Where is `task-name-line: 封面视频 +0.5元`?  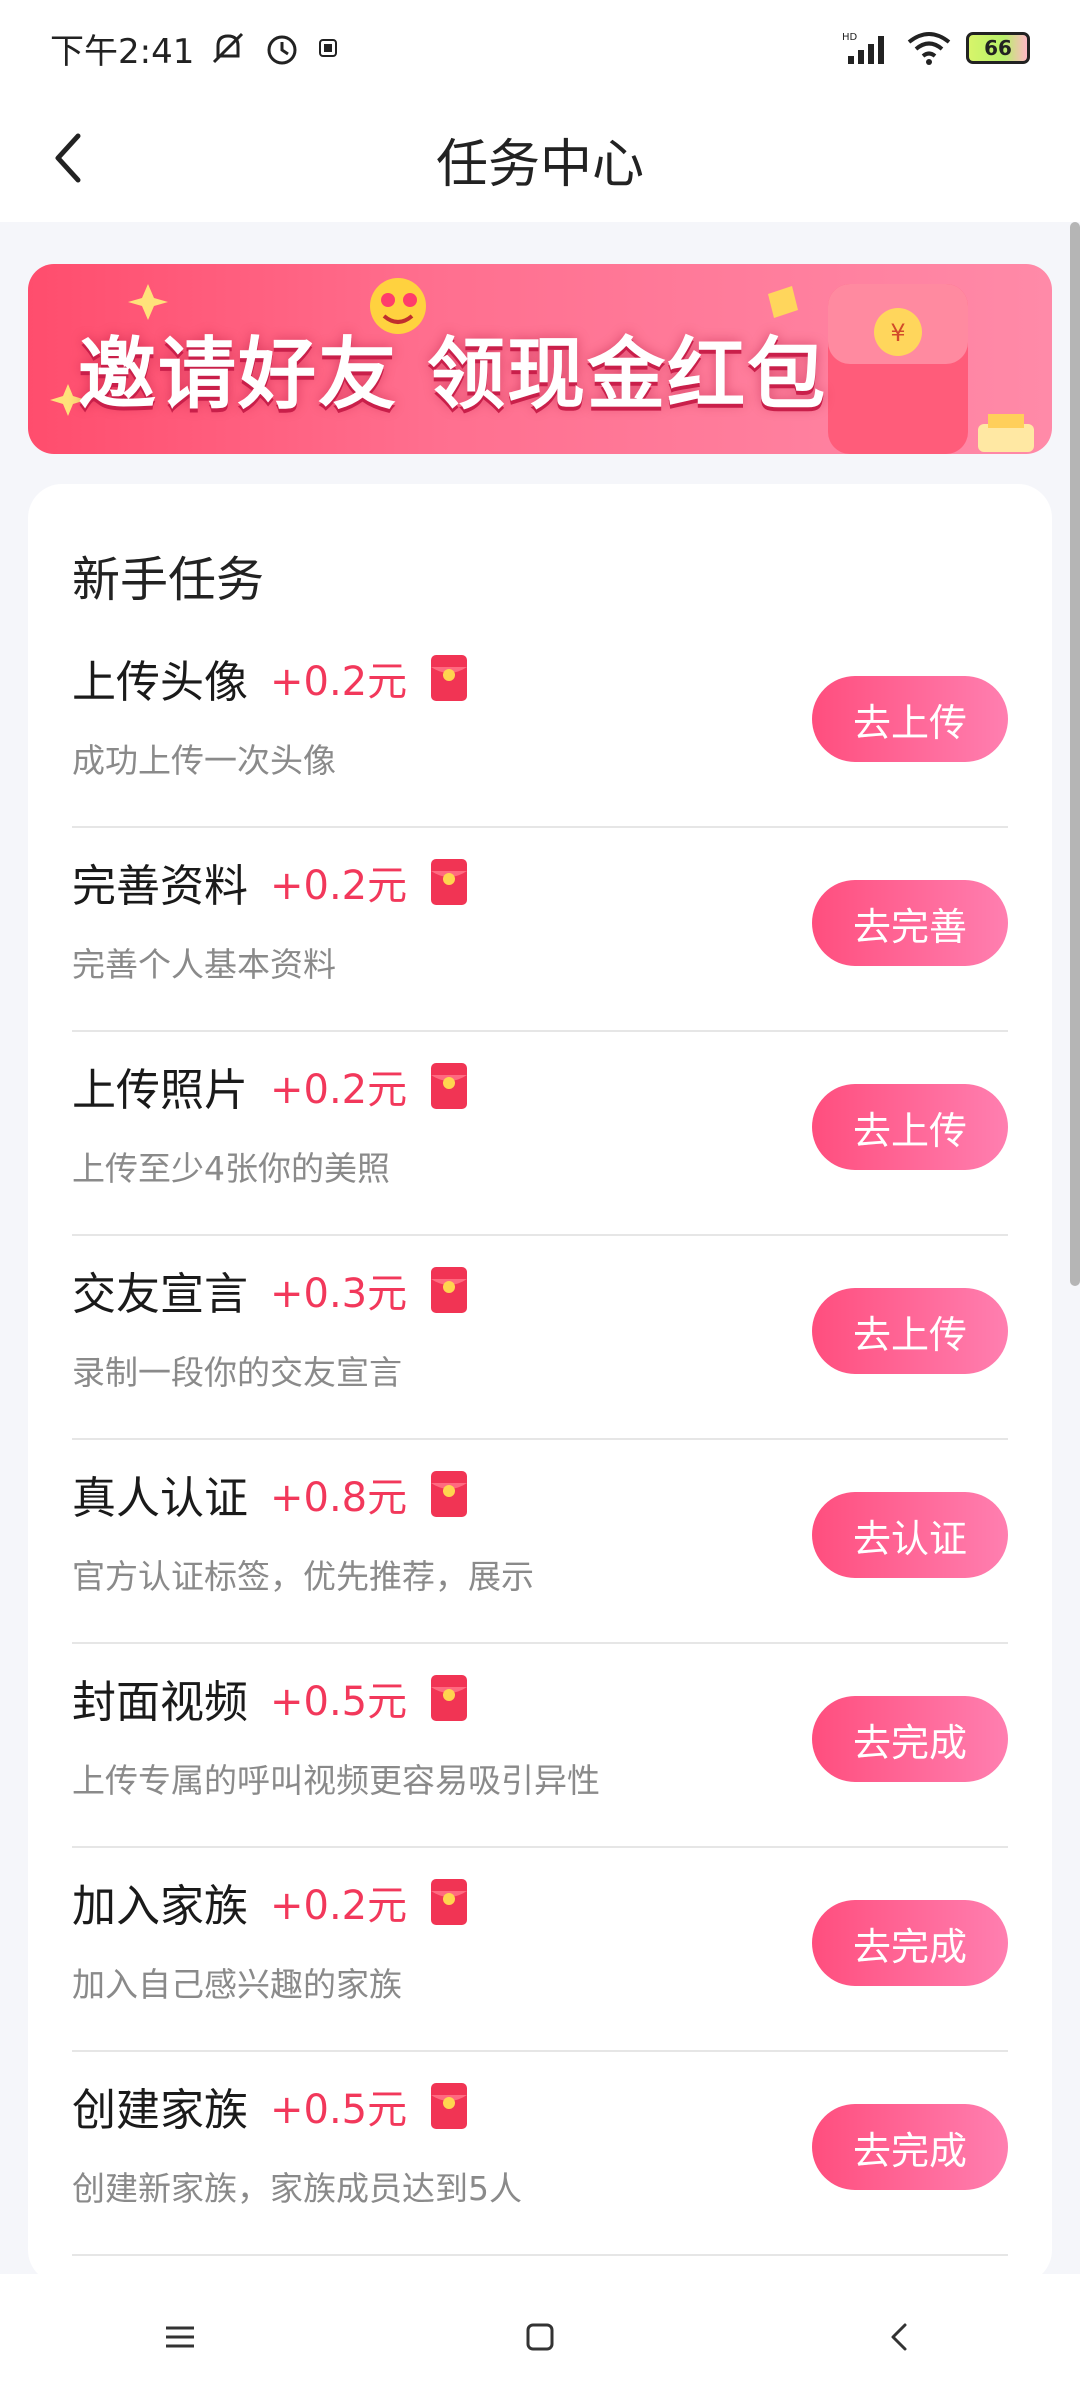
task-name-line: 封面视频 +0.5元 is located at coordinates (270, 1698).